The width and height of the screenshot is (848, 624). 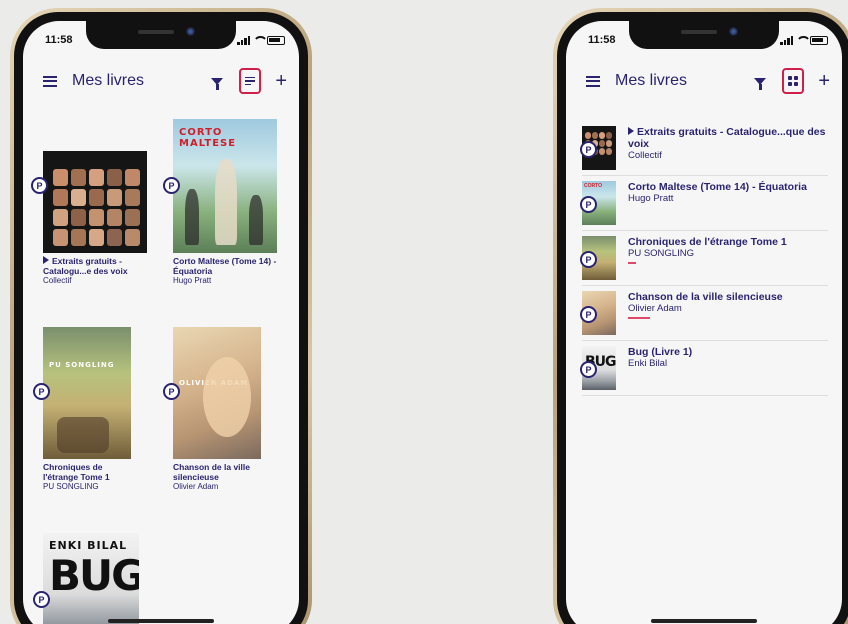 I want to click on book-author: Enki Bilal, so click(x=648, y=363).